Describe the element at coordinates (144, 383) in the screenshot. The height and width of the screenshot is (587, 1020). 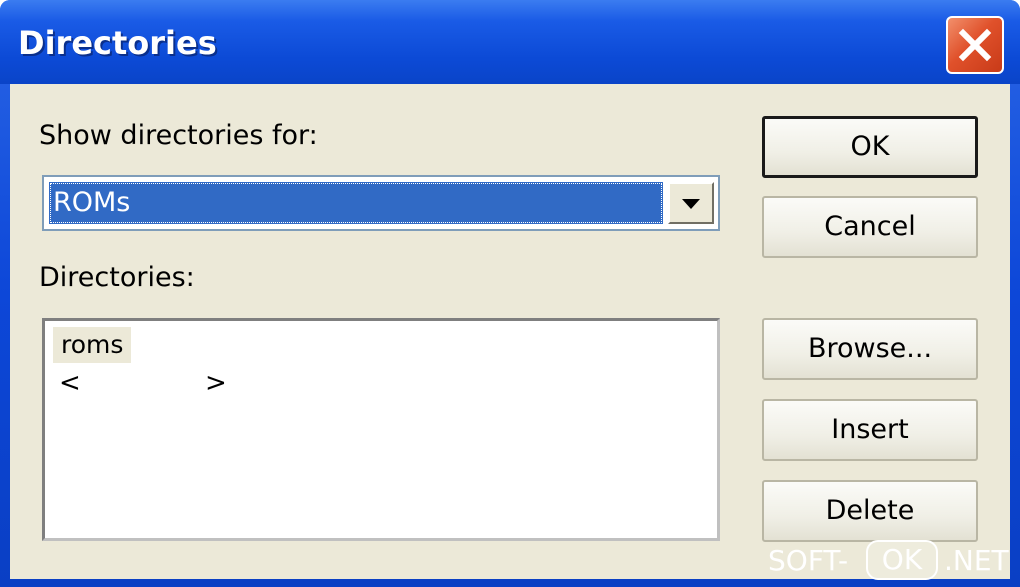
I see `new-directory-item: < >` at that location.